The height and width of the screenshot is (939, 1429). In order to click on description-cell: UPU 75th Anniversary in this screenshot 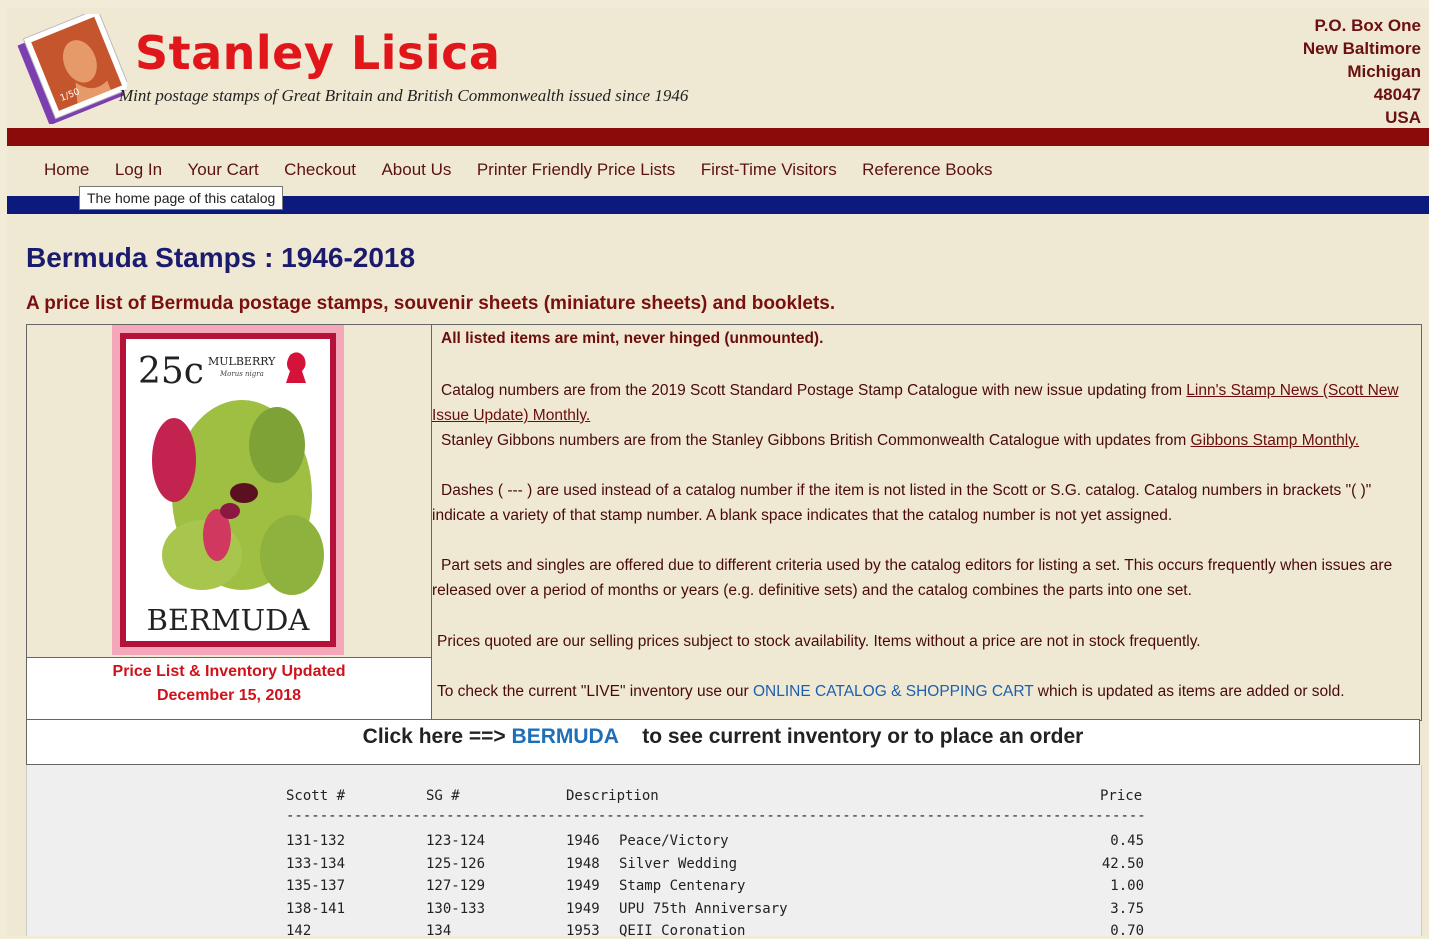, I will do `click(703, 909)`.